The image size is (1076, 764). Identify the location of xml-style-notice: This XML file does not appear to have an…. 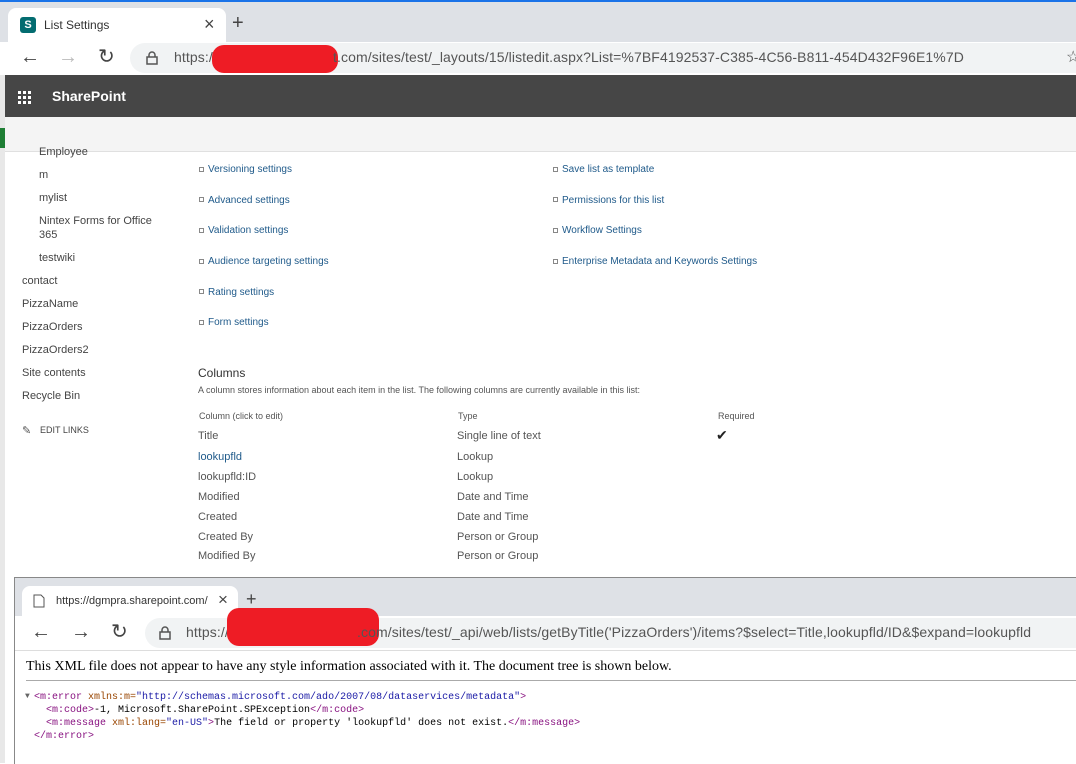
(349, 666).